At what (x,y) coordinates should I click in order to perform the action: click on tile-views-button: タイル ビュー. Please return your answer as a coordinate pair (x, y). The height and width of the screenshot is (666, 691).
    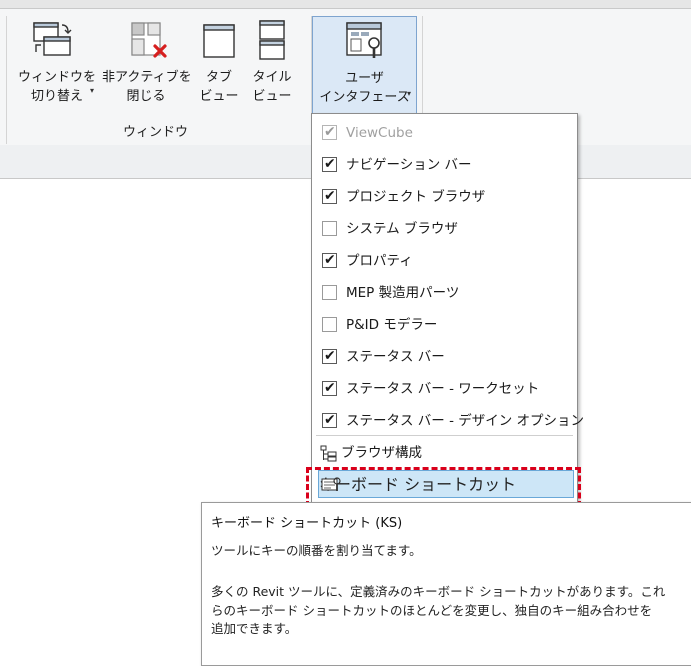
    Looking at the image, I should click on (272, 64).